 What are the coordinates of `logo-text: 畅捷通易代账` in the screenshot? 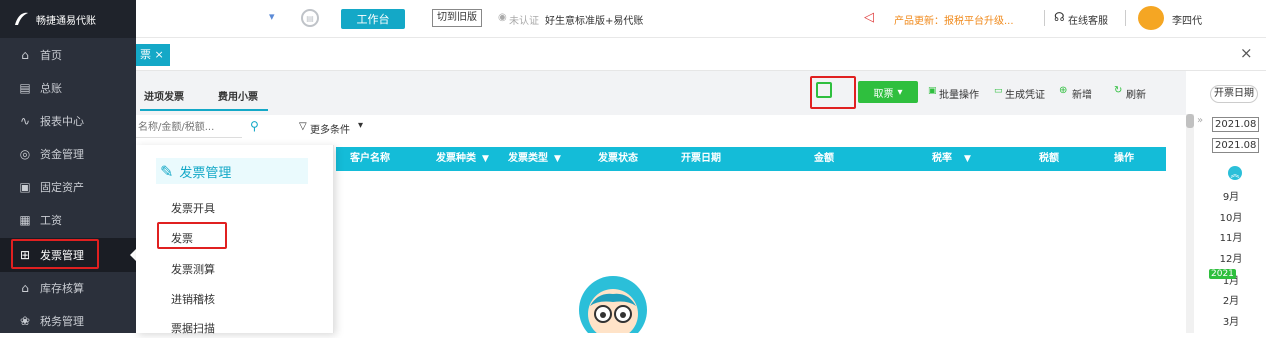 It's located at (66, 21).